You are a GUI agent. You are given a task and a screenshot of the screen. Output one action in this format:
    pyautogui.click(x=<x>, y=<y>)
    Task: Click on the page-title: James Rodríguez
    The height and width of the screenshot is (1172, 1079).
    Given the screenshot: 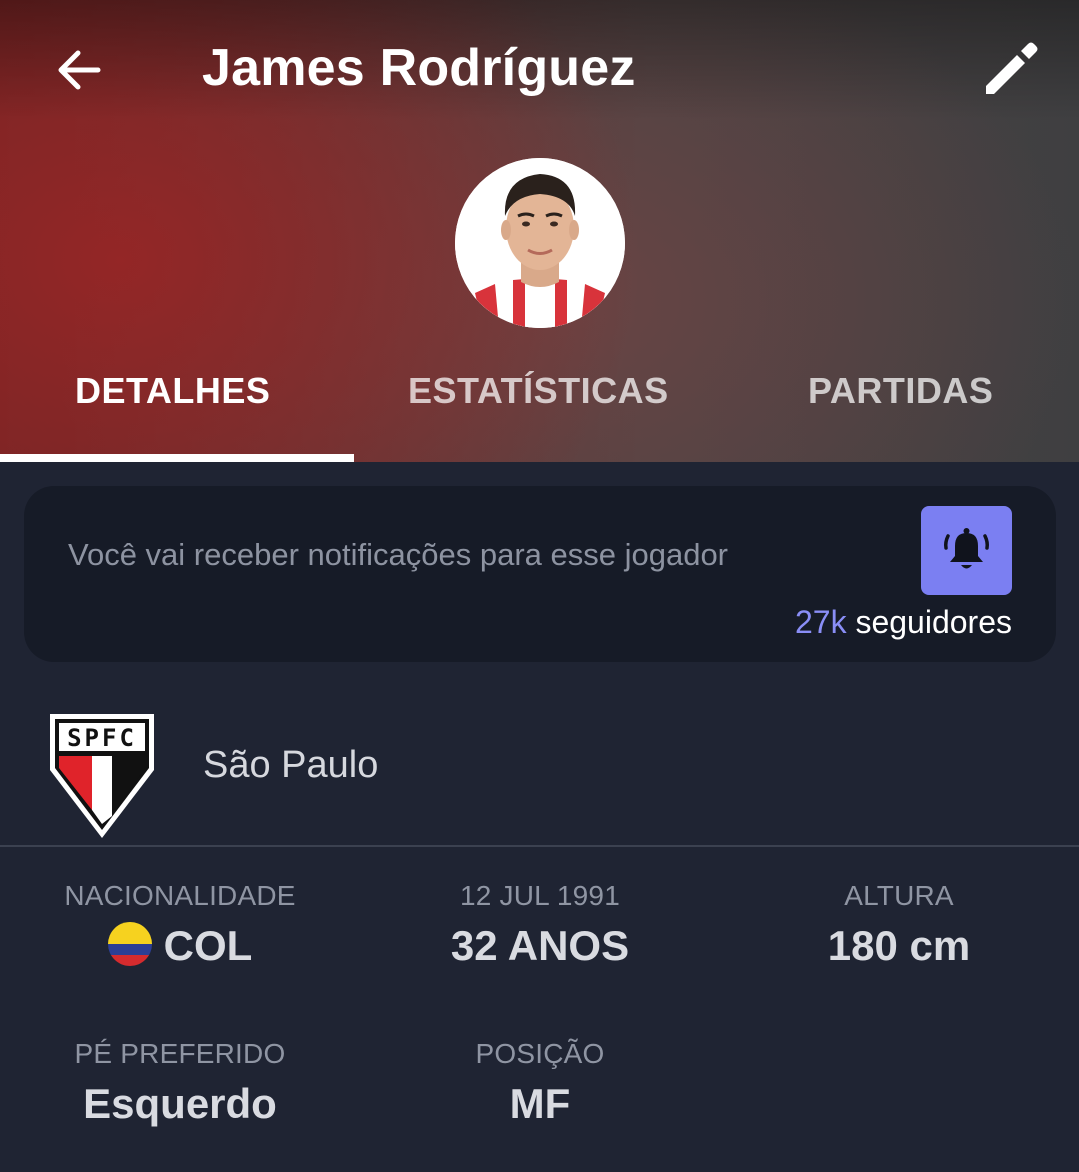 What is the action you would take?
    pyautogui.click(x=419, y=68)
    